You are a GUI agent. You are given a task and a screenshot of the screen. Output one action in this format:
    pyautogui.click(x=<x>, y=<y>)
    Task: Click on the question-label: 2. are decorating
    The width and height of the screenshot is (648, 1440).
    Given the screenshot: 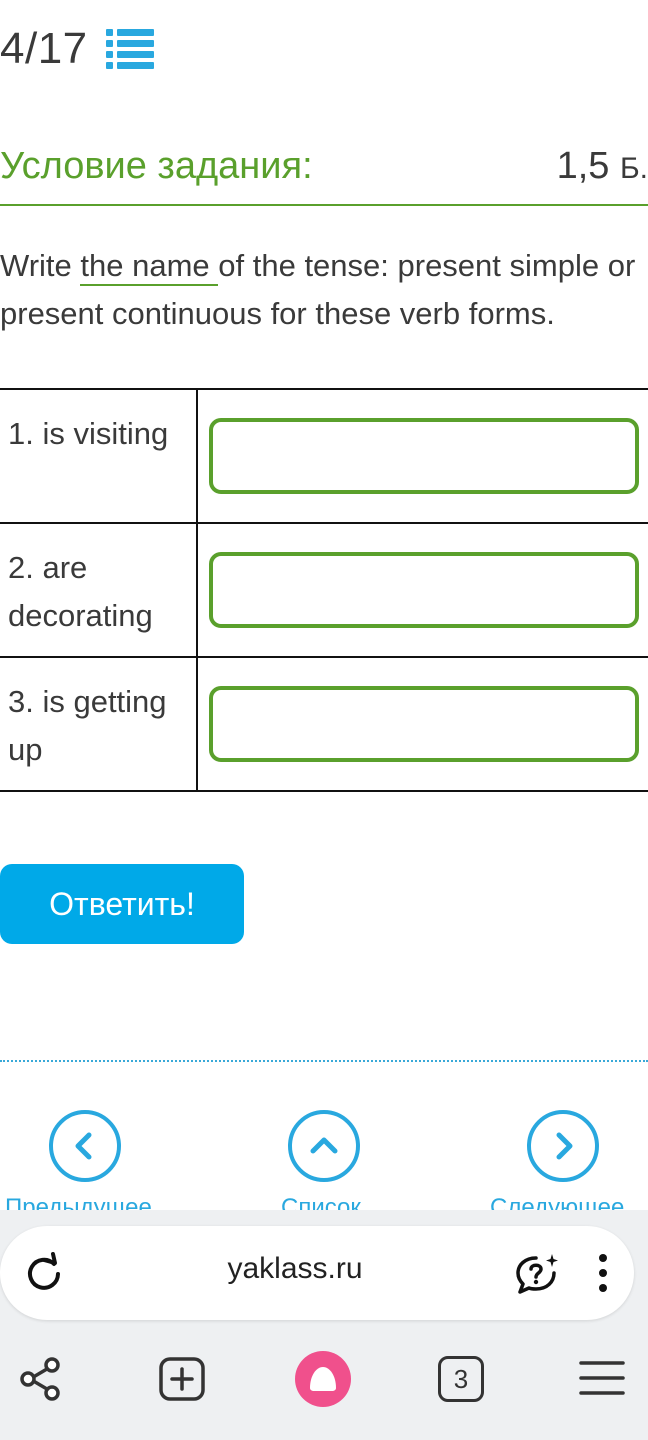 What is the action you would take?
    pyautogui.click(x=99, y=590)
    